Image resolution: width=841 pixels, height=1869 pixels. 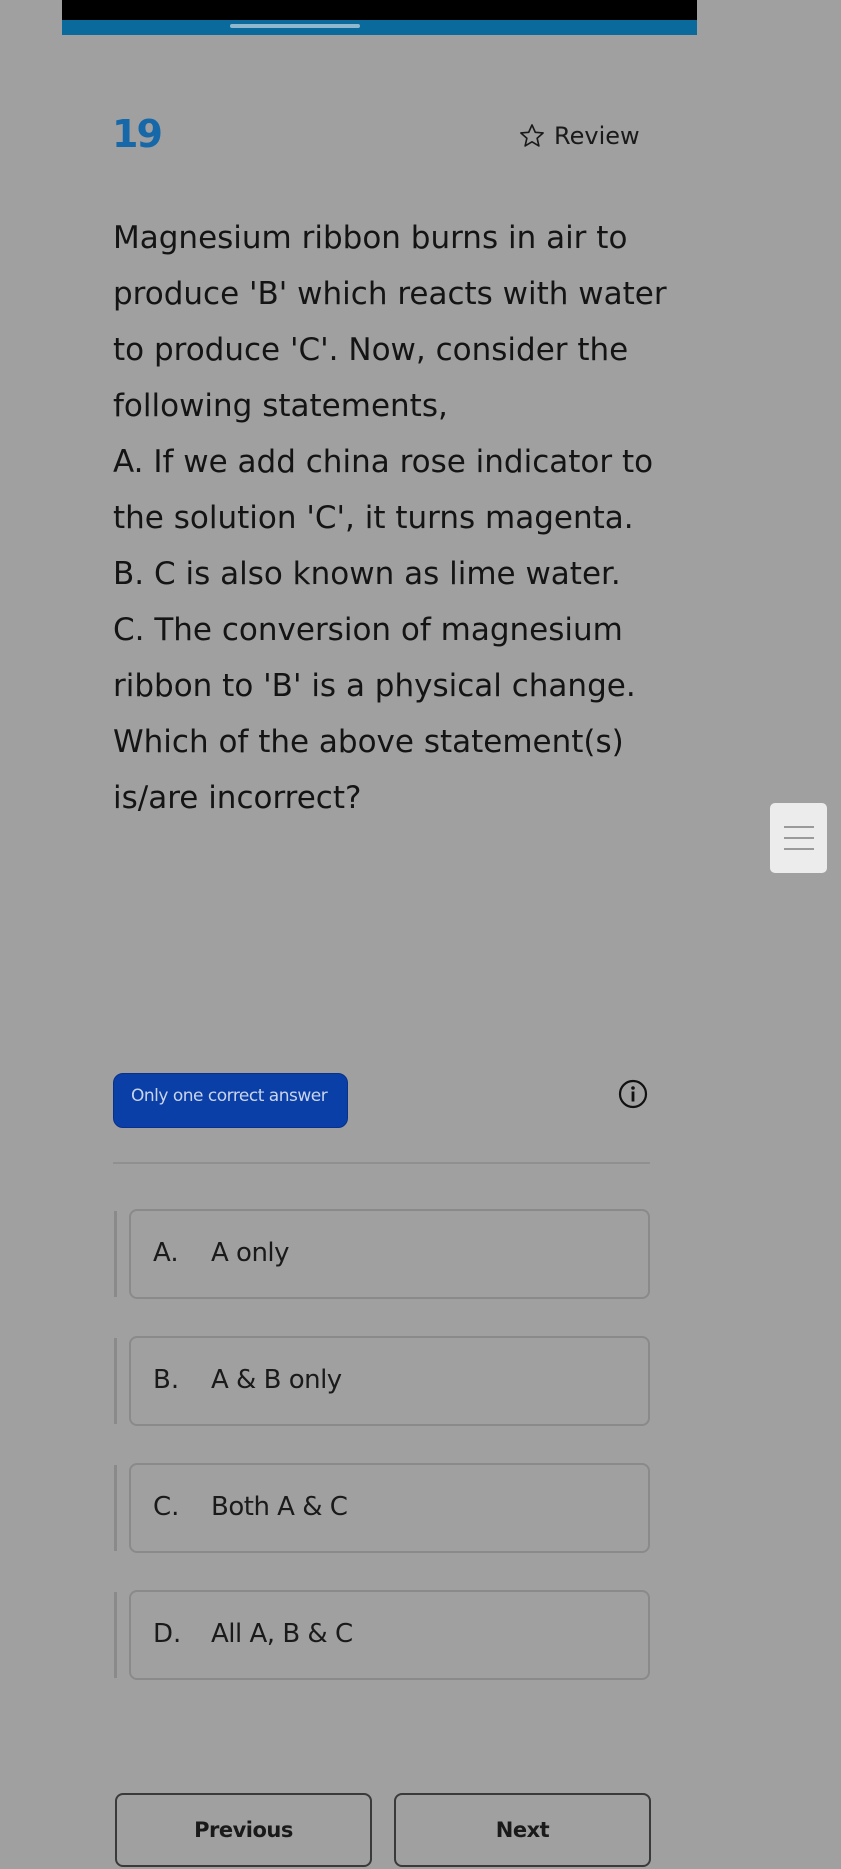 I want to click on option-box: D. All A, B & C, so click(x=389, y=1635).